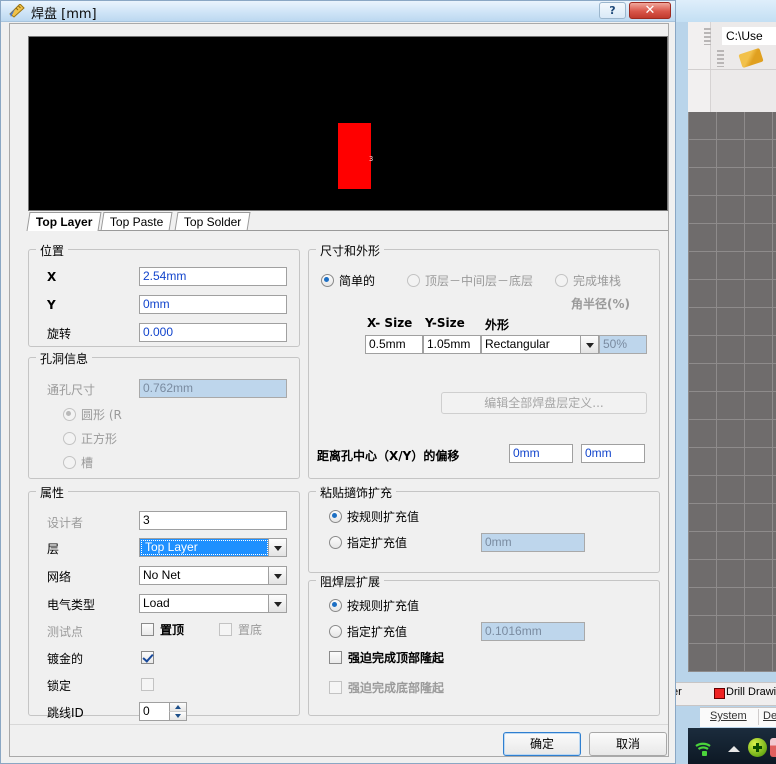 This screenshot has width=776, height=764. What do you see at coordinates (704, 748) in the screenshot?
I see `wifi-icon` at bounding box center [704, 748].